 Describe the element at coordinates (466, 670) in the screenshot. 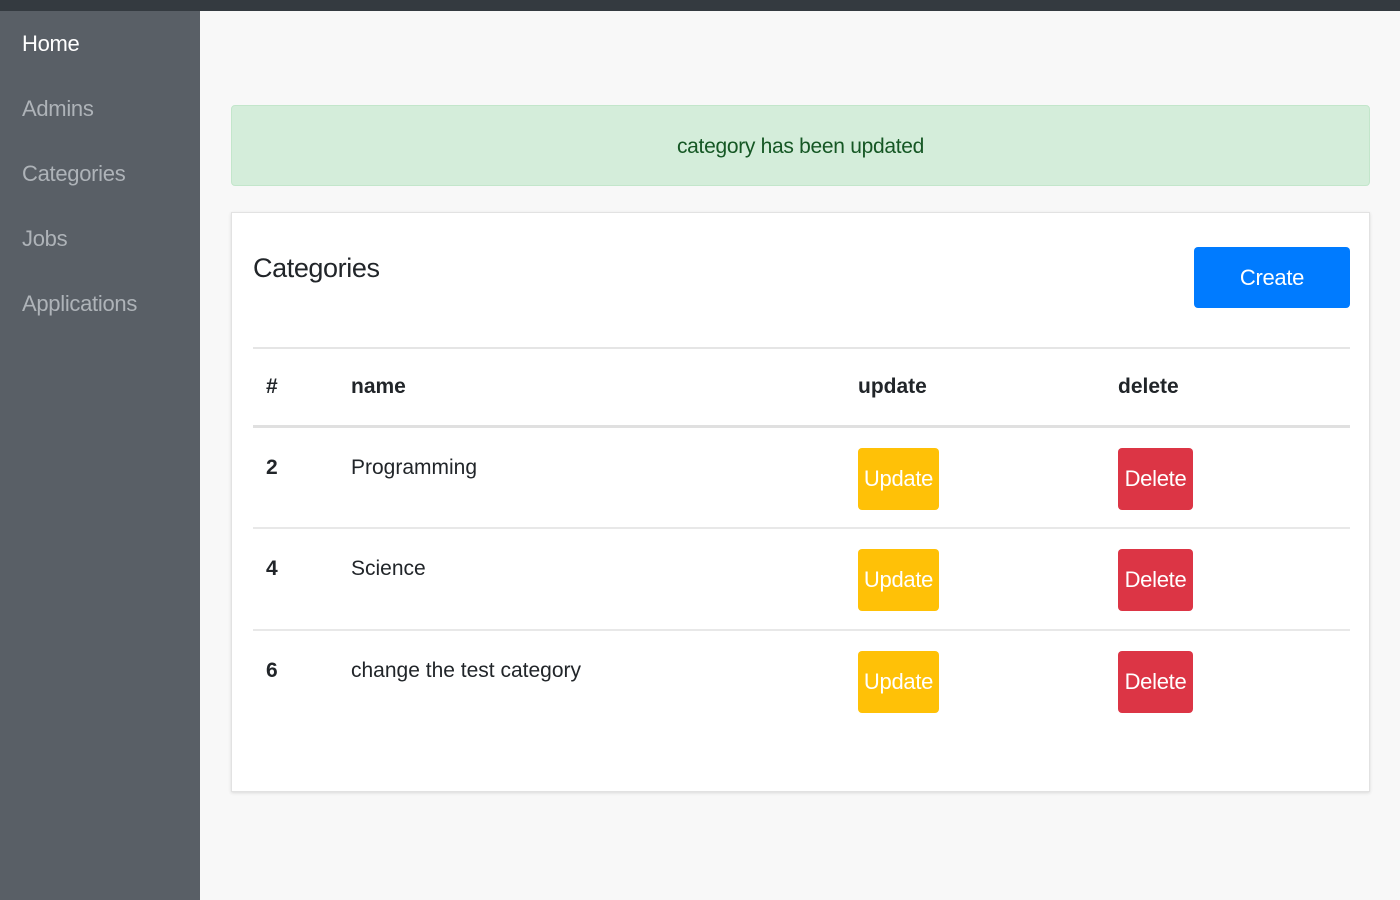

I see `row-name: change the test category` at that location.